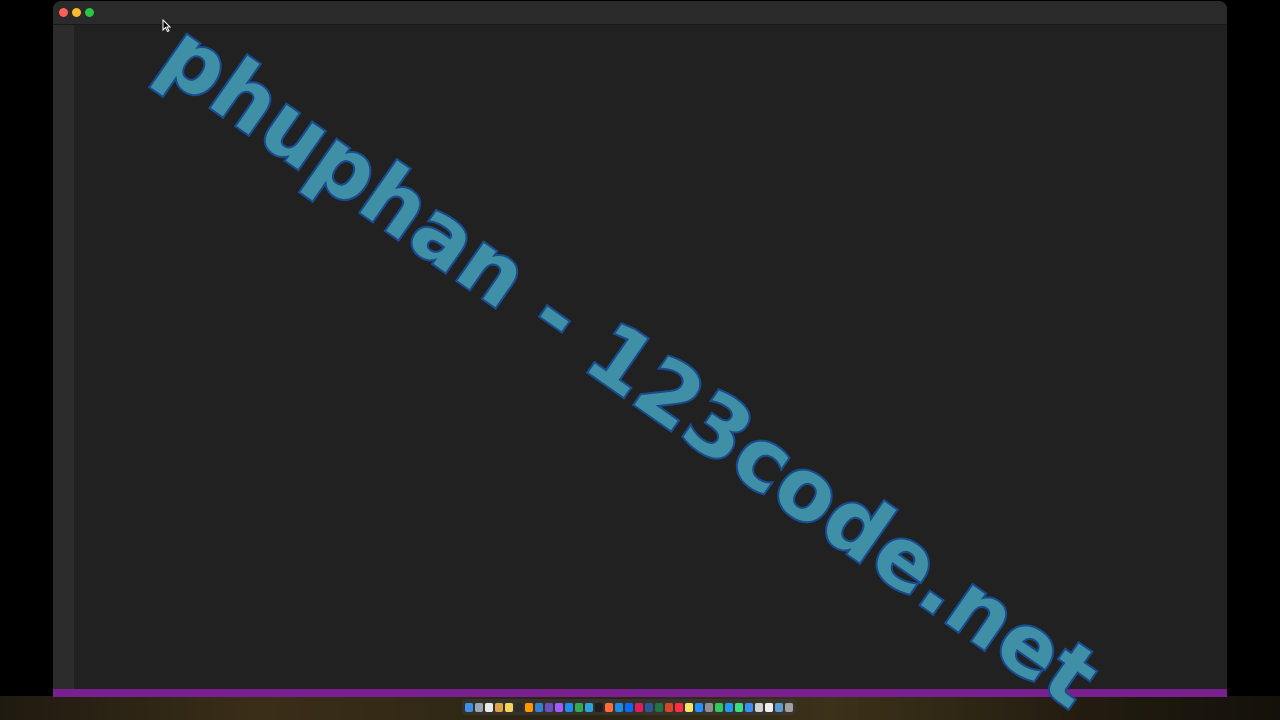 The height and width of the screenshot is (720, 1280). What do you see at coordinates (719, 707) in the screenshot?
I see `messages-icon` at bounding box center [719, 707].